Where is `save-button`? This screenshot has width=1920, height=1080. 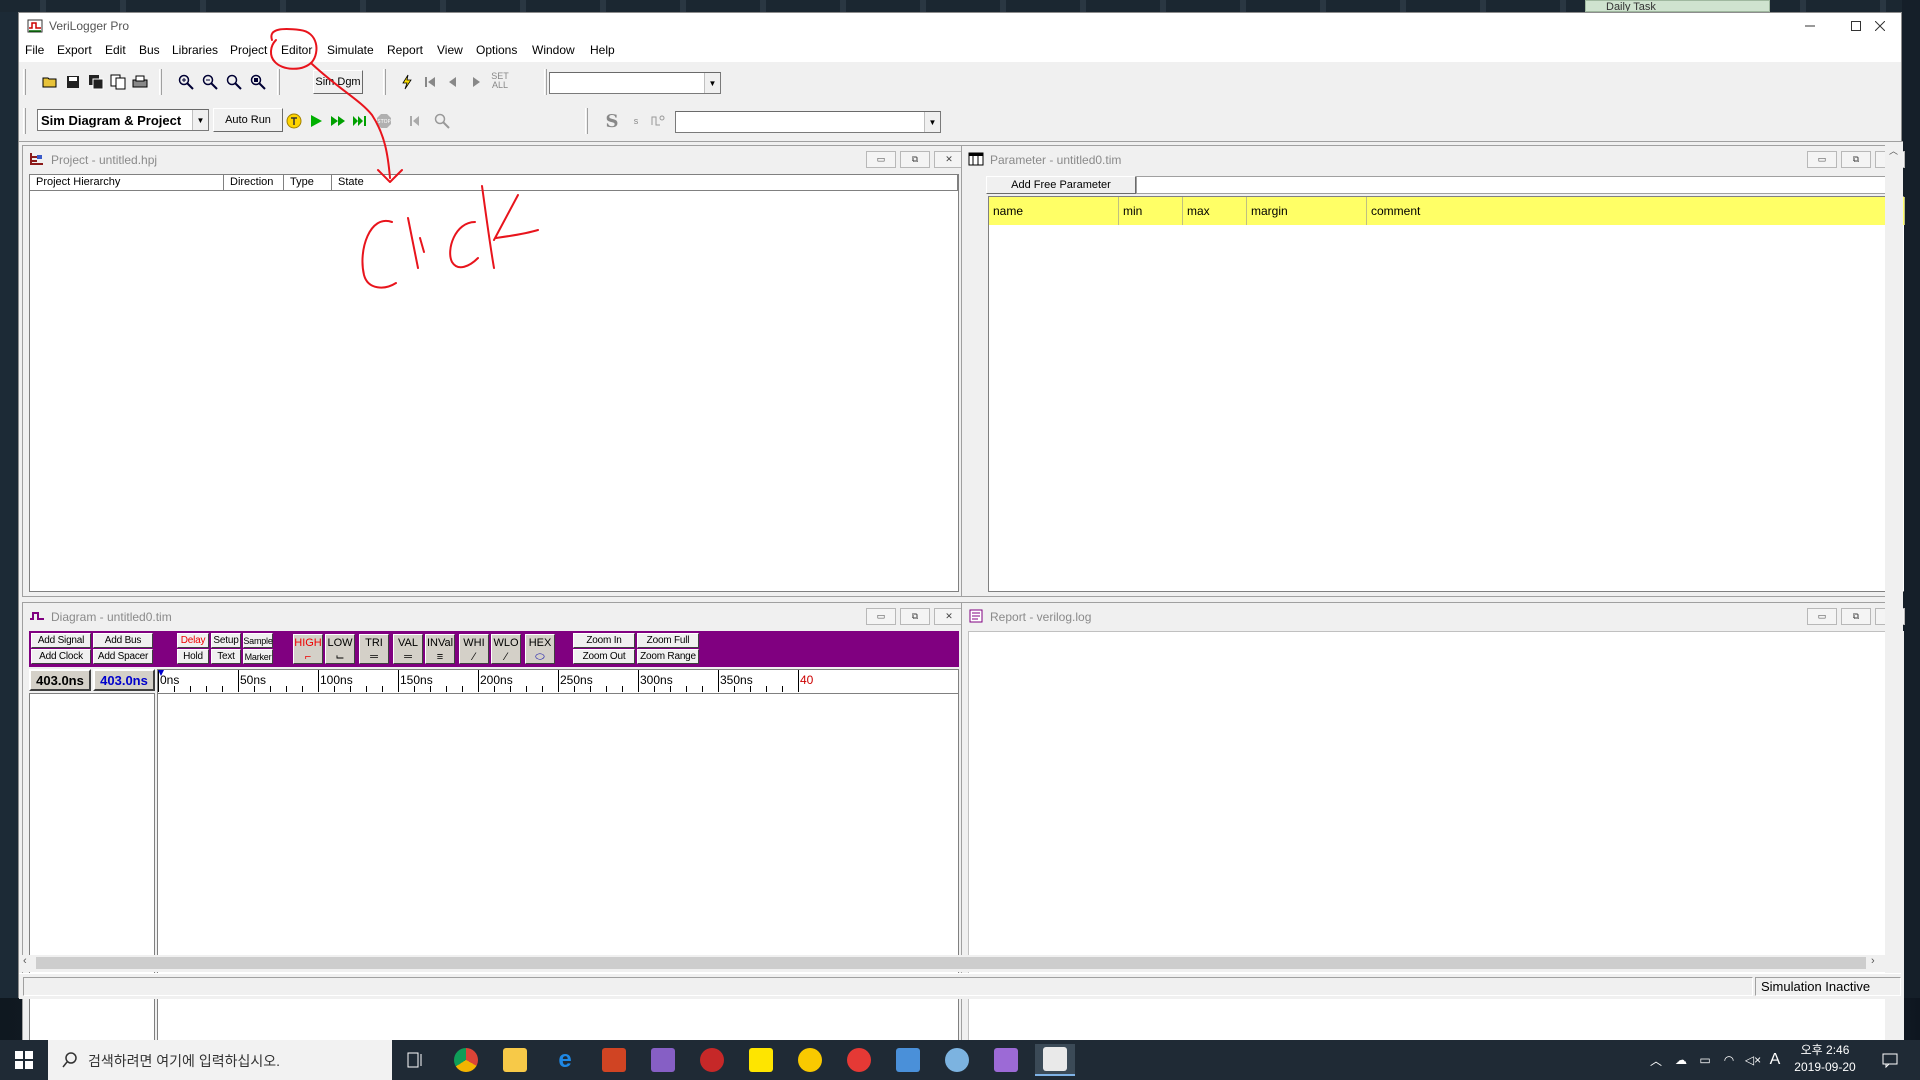
save-button is located at coordinates (73, 82).